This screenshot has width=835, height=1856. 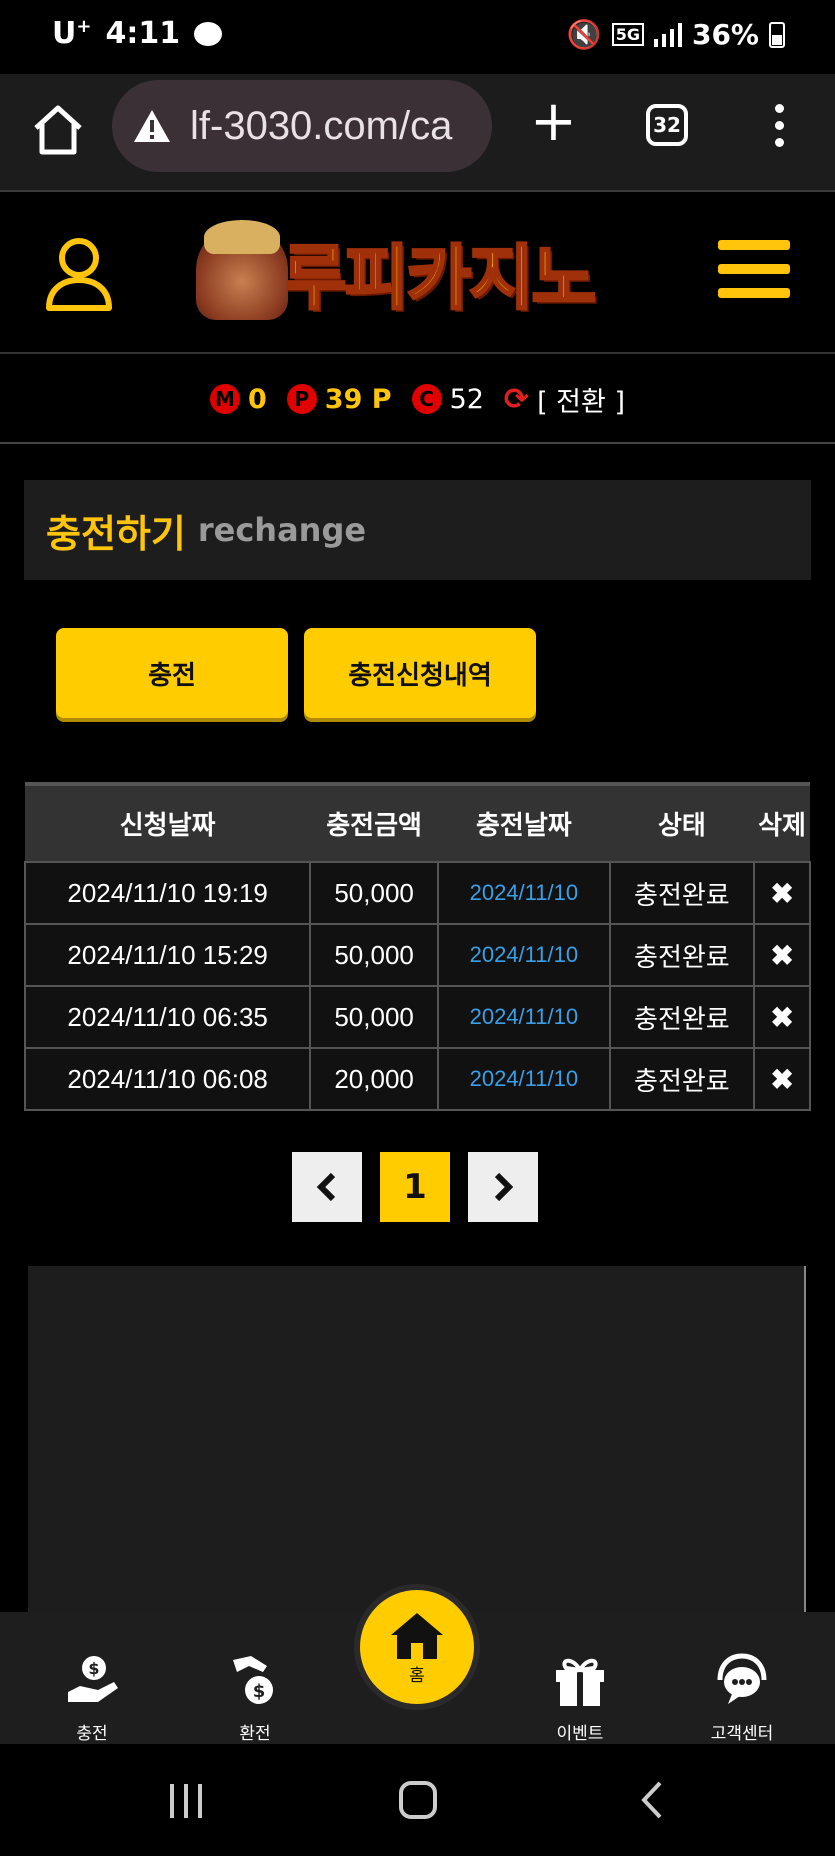 I want to click on home-square-icon, so click(x=418, y=1800).